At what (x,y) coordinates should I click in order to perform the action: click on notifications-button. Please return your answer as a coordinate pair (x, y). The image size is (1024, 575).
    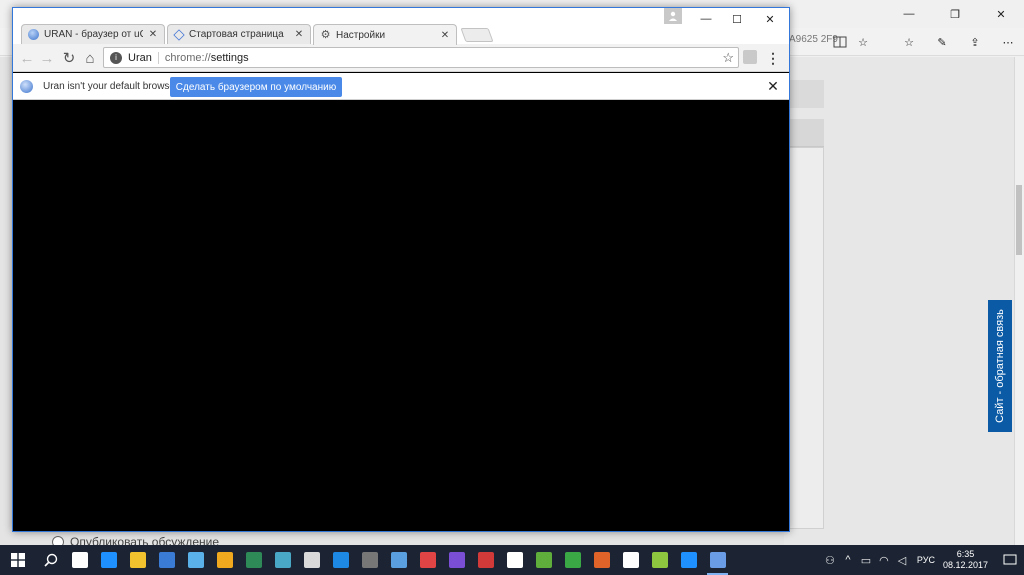
    Looking at the image, I should click on (1010, 560).